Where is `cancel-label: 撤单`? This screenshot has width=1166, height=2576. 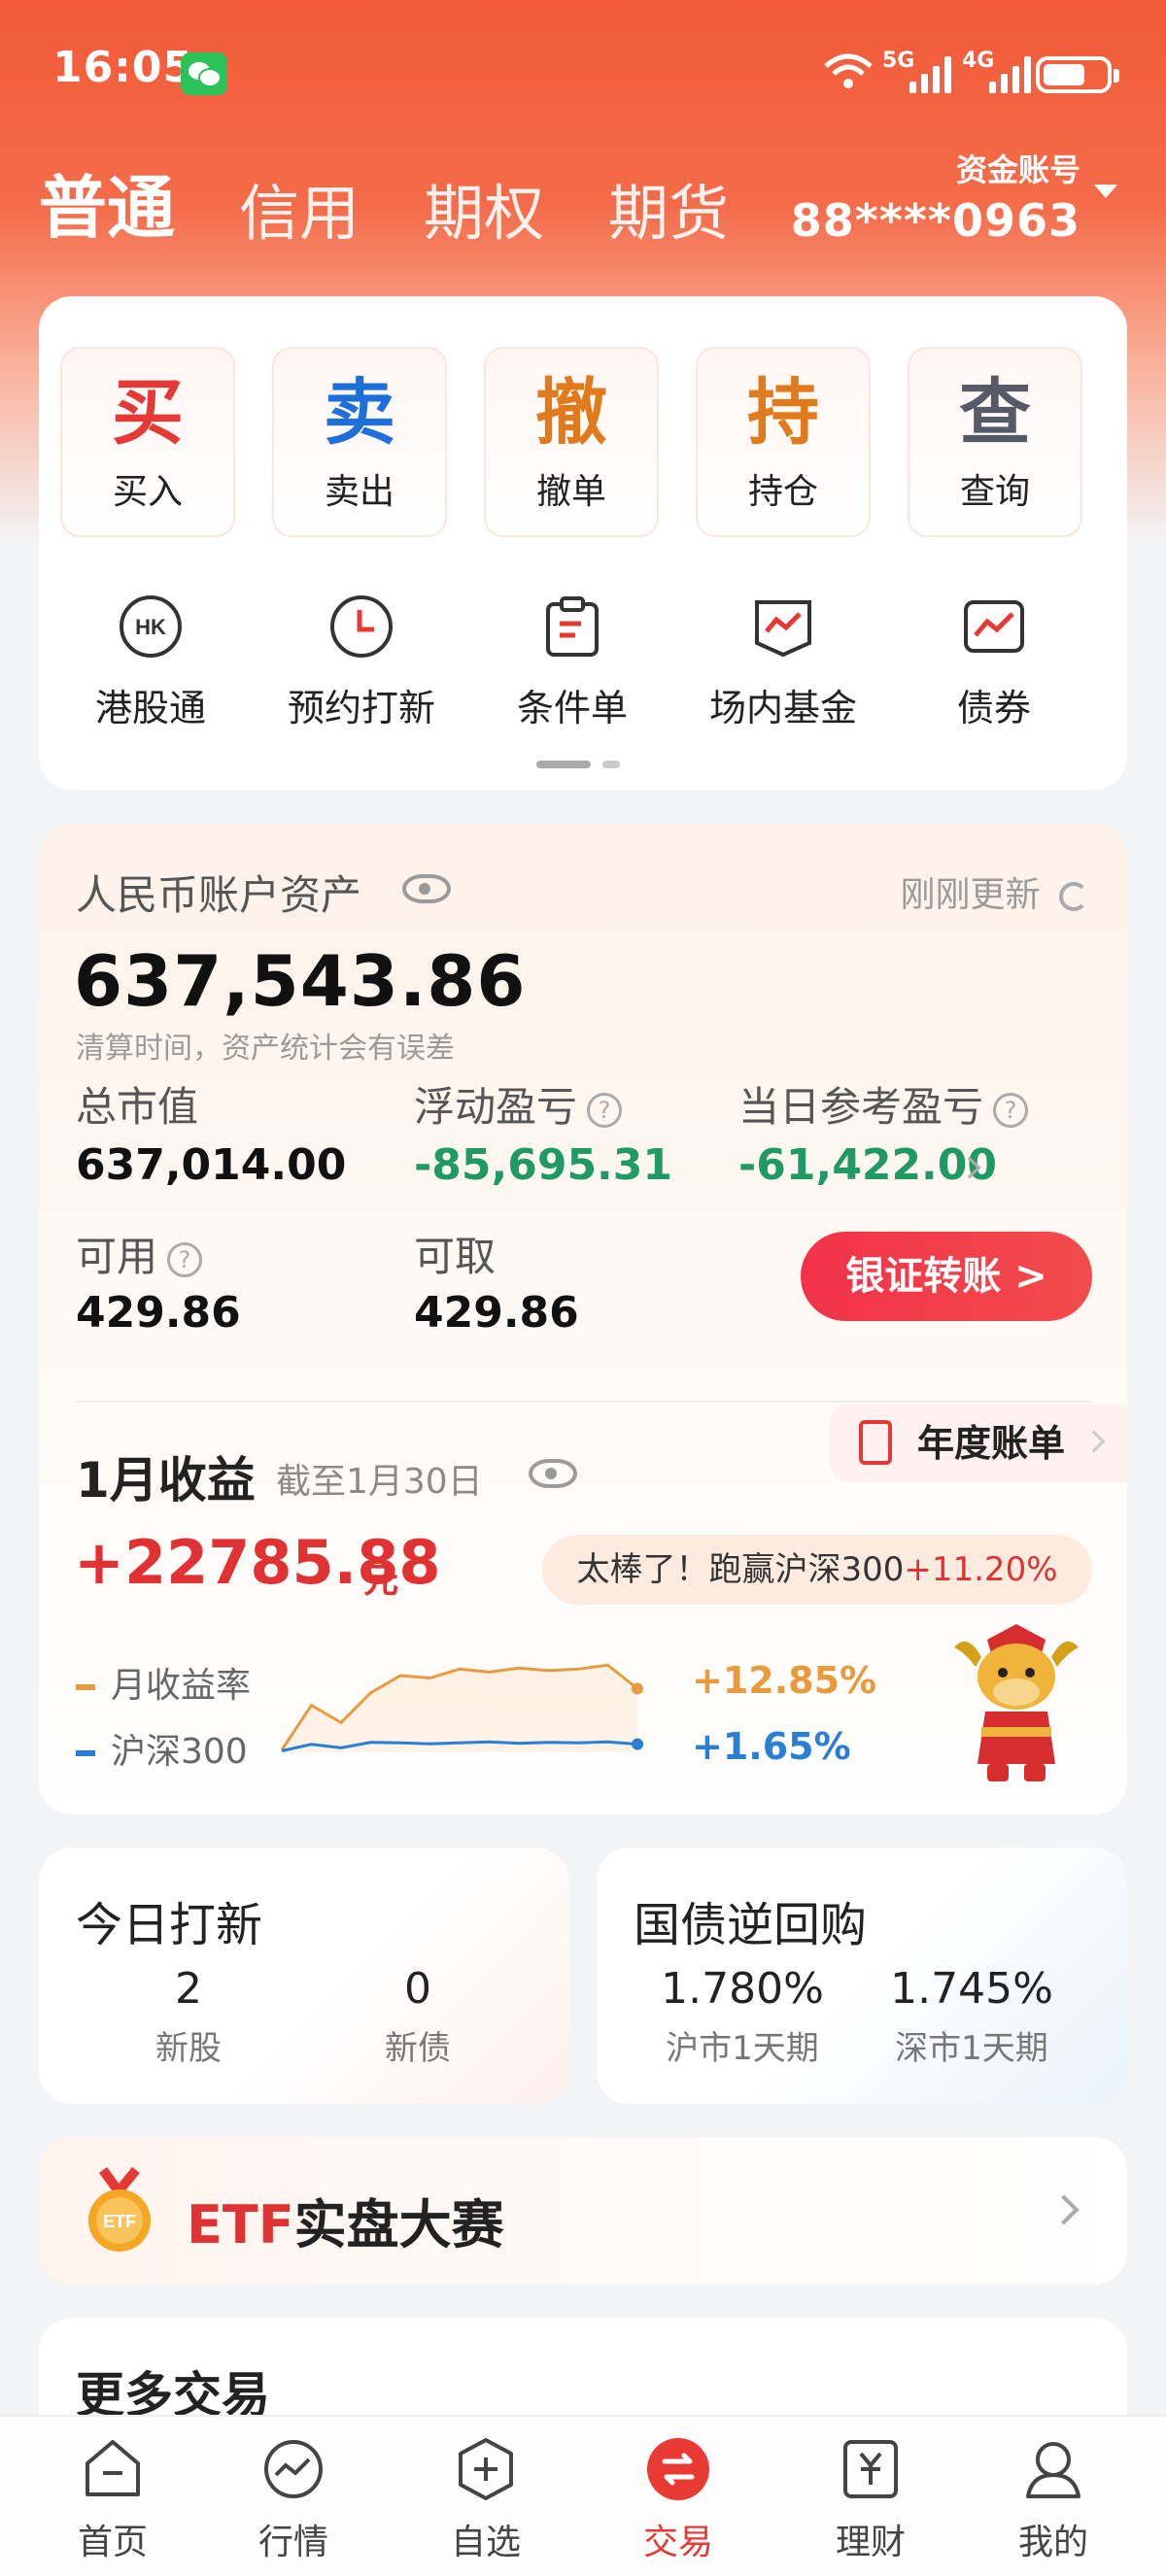 cancel-label: 撤单 is located at coordinates (570, 492).